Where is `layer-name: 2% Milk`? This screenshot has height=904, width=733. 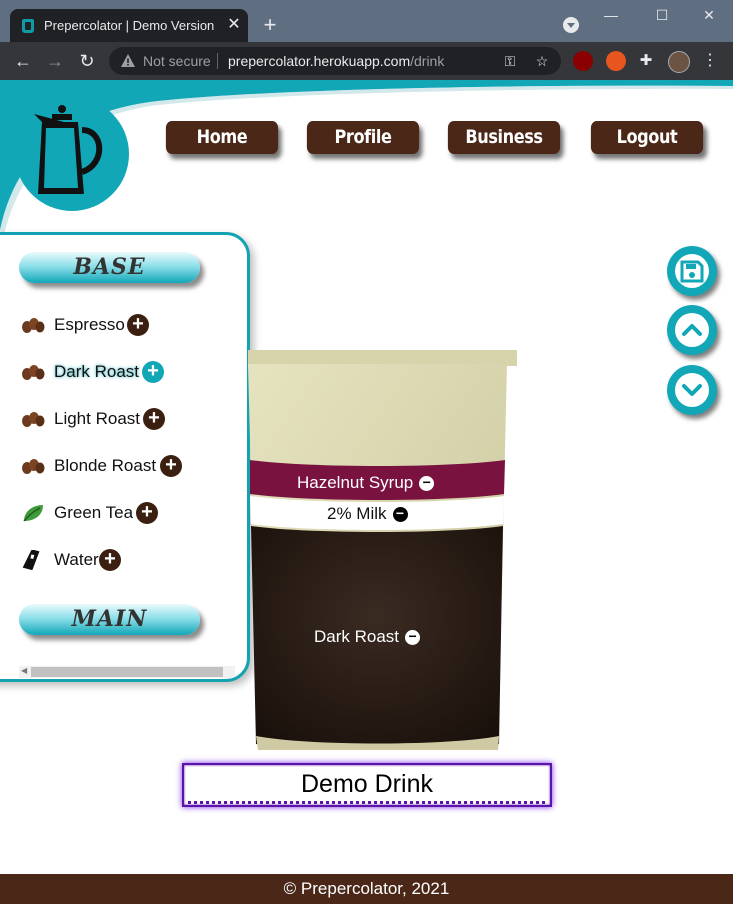 layer-name: 2% Milk is located at coordinates (357, 513).